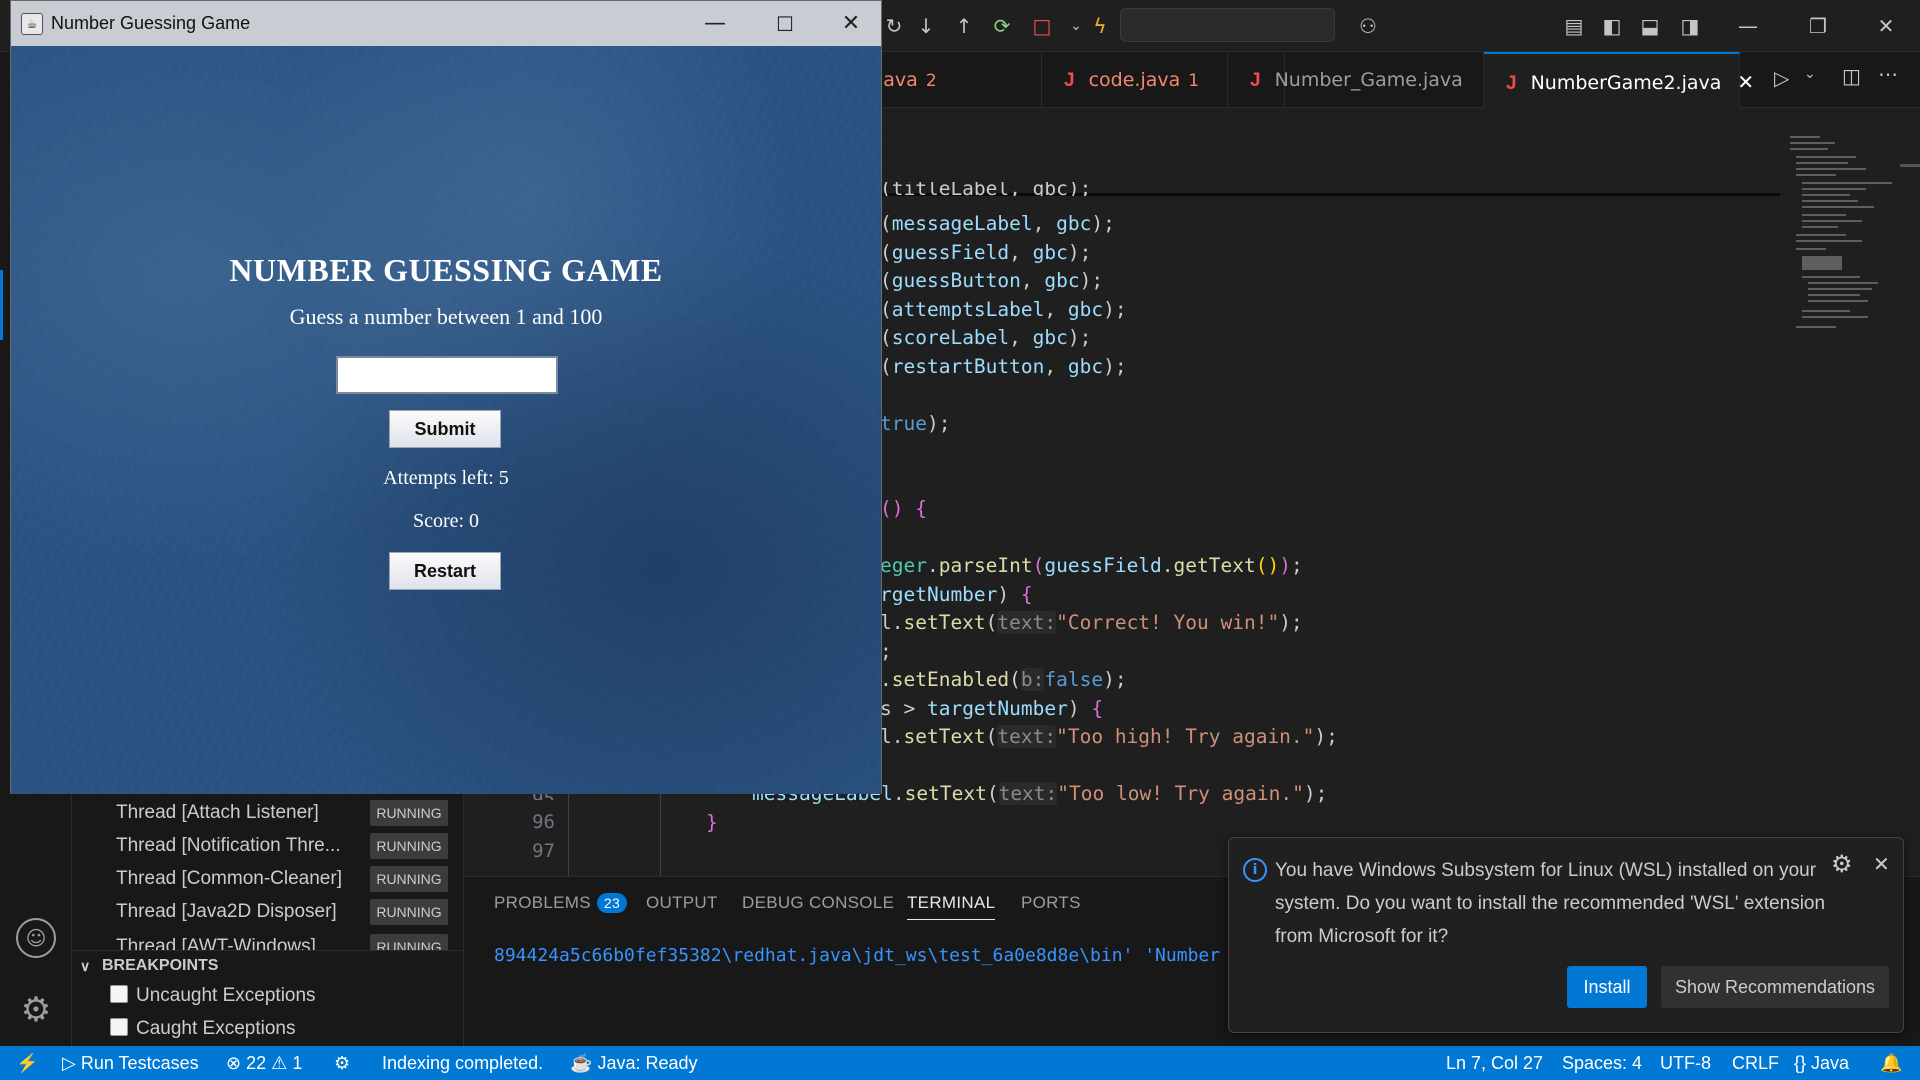 The width and height of the screenshot is (1920, 1080). What do you see at coordinates (1091, 622) in the screenshot?
I see `code-line: l.setText(text:"Correct! You win!");` at bounding box center [1091, 622].